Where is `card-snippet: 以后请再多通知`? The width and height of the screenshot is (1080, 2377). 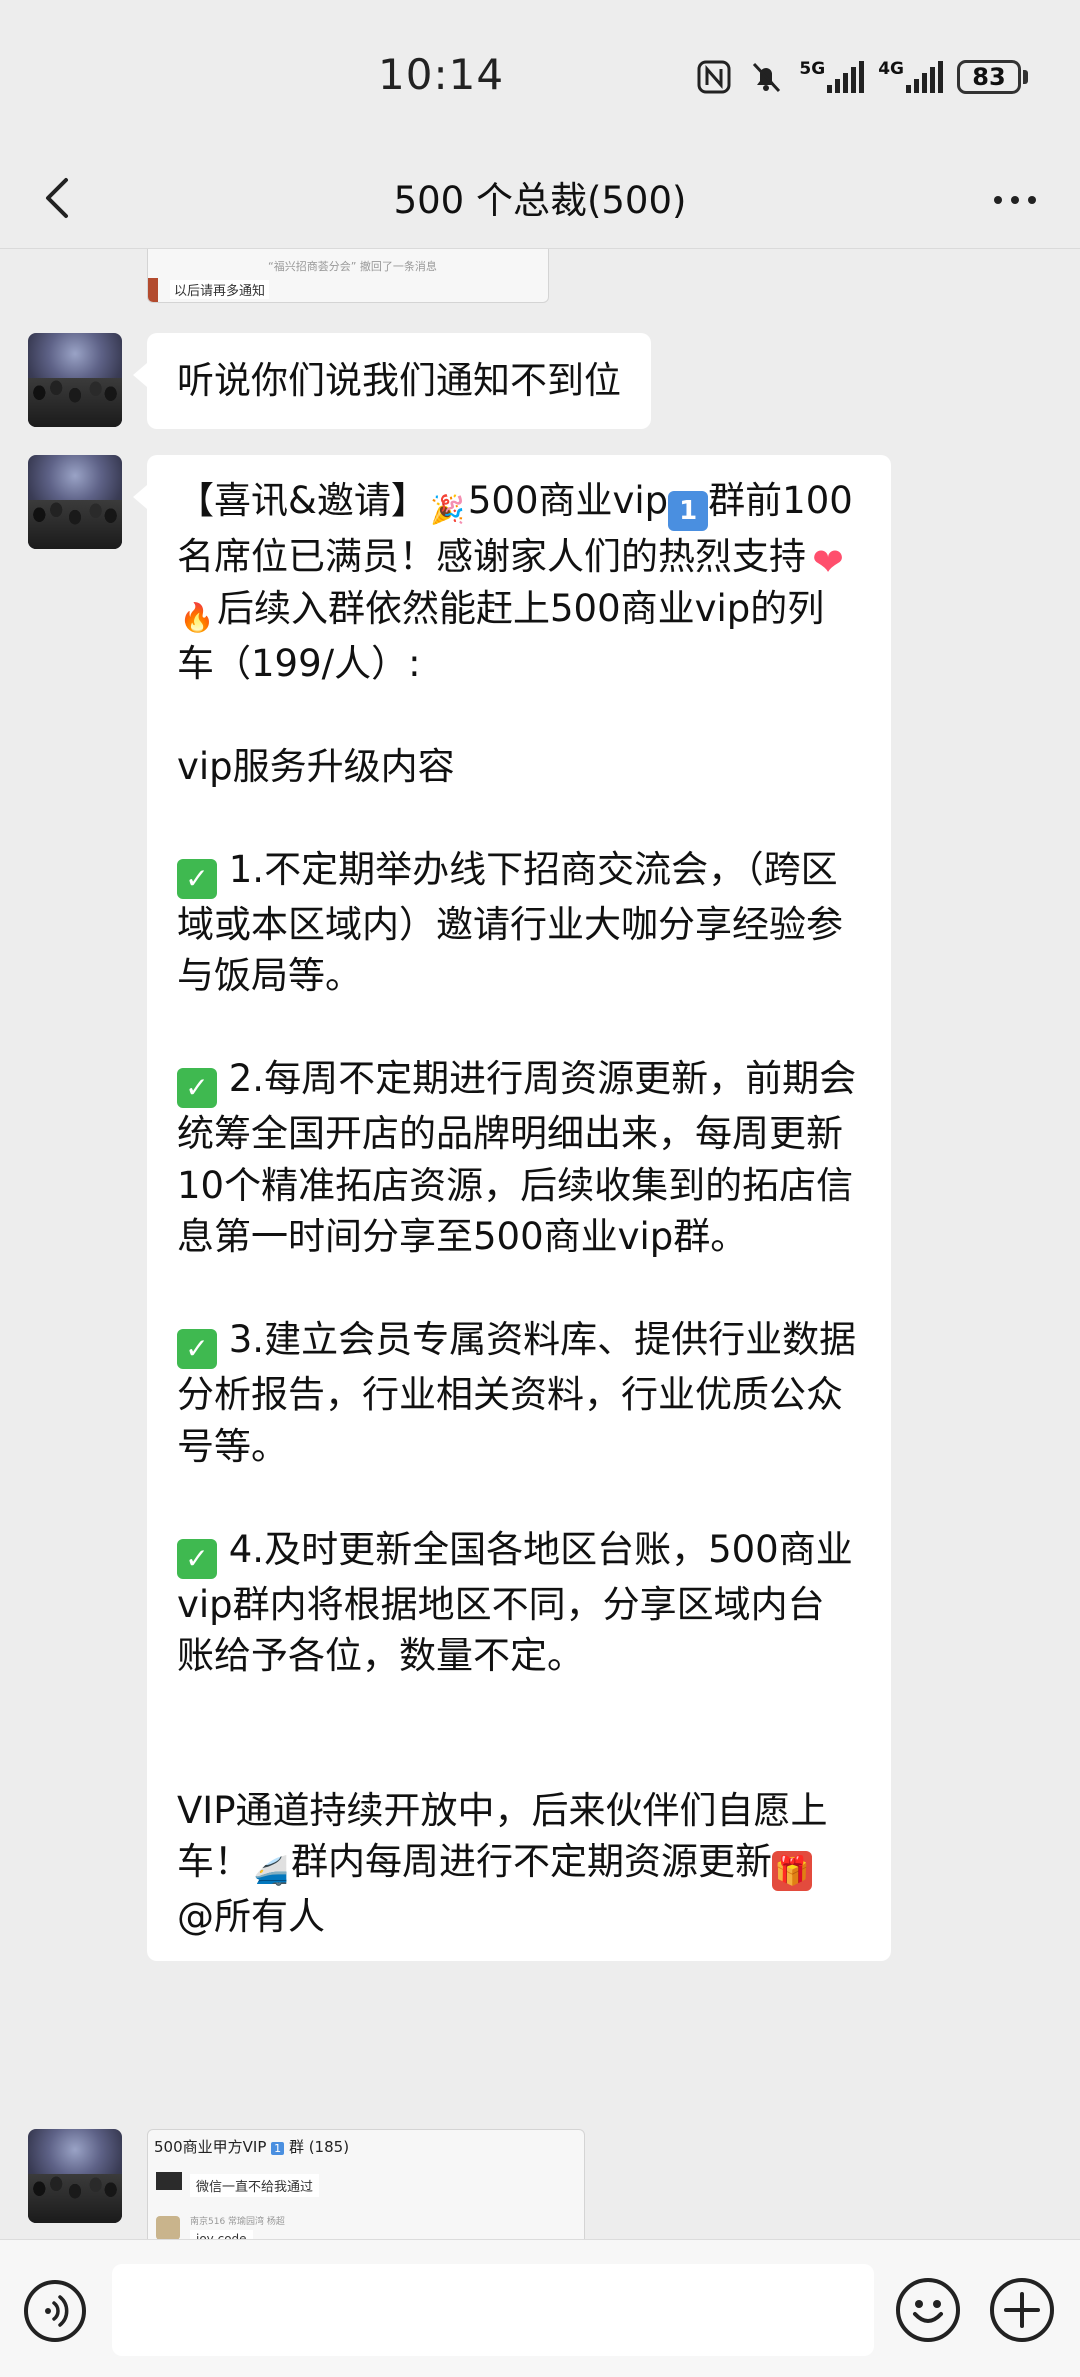 card-snippet: 以后请再多通知 is located at coordinates (220, 289).